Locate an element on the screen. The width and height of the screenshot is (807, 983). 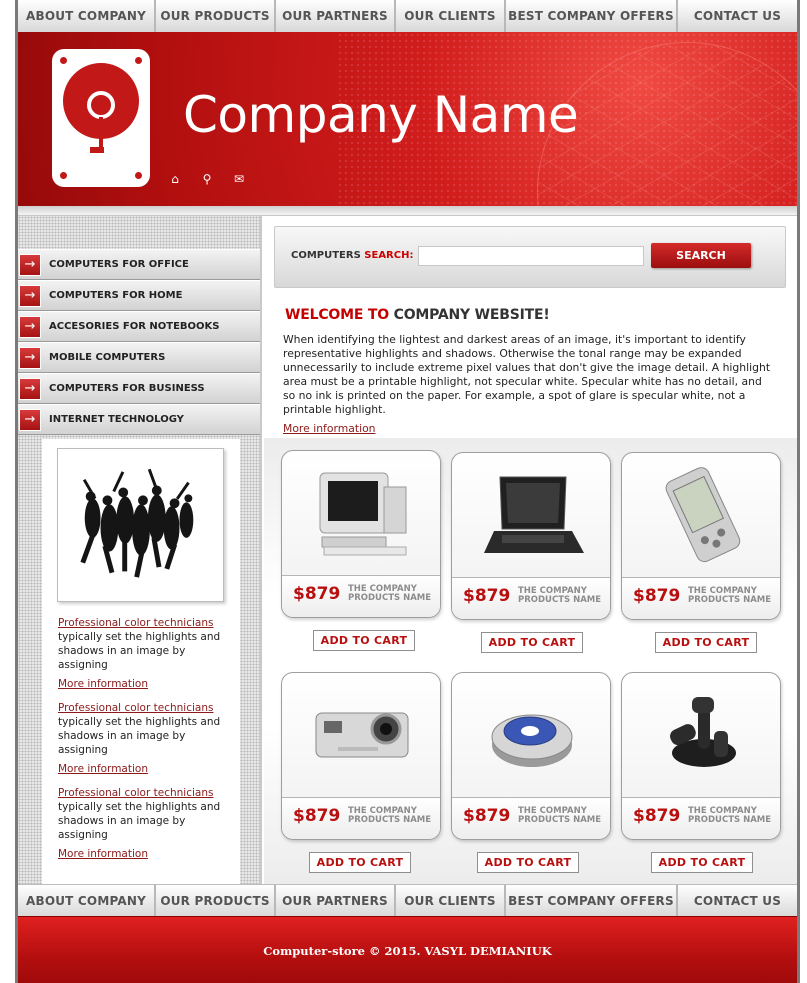
welcome-heading-red: WELCOME TO is located at coordinates (337, 315).